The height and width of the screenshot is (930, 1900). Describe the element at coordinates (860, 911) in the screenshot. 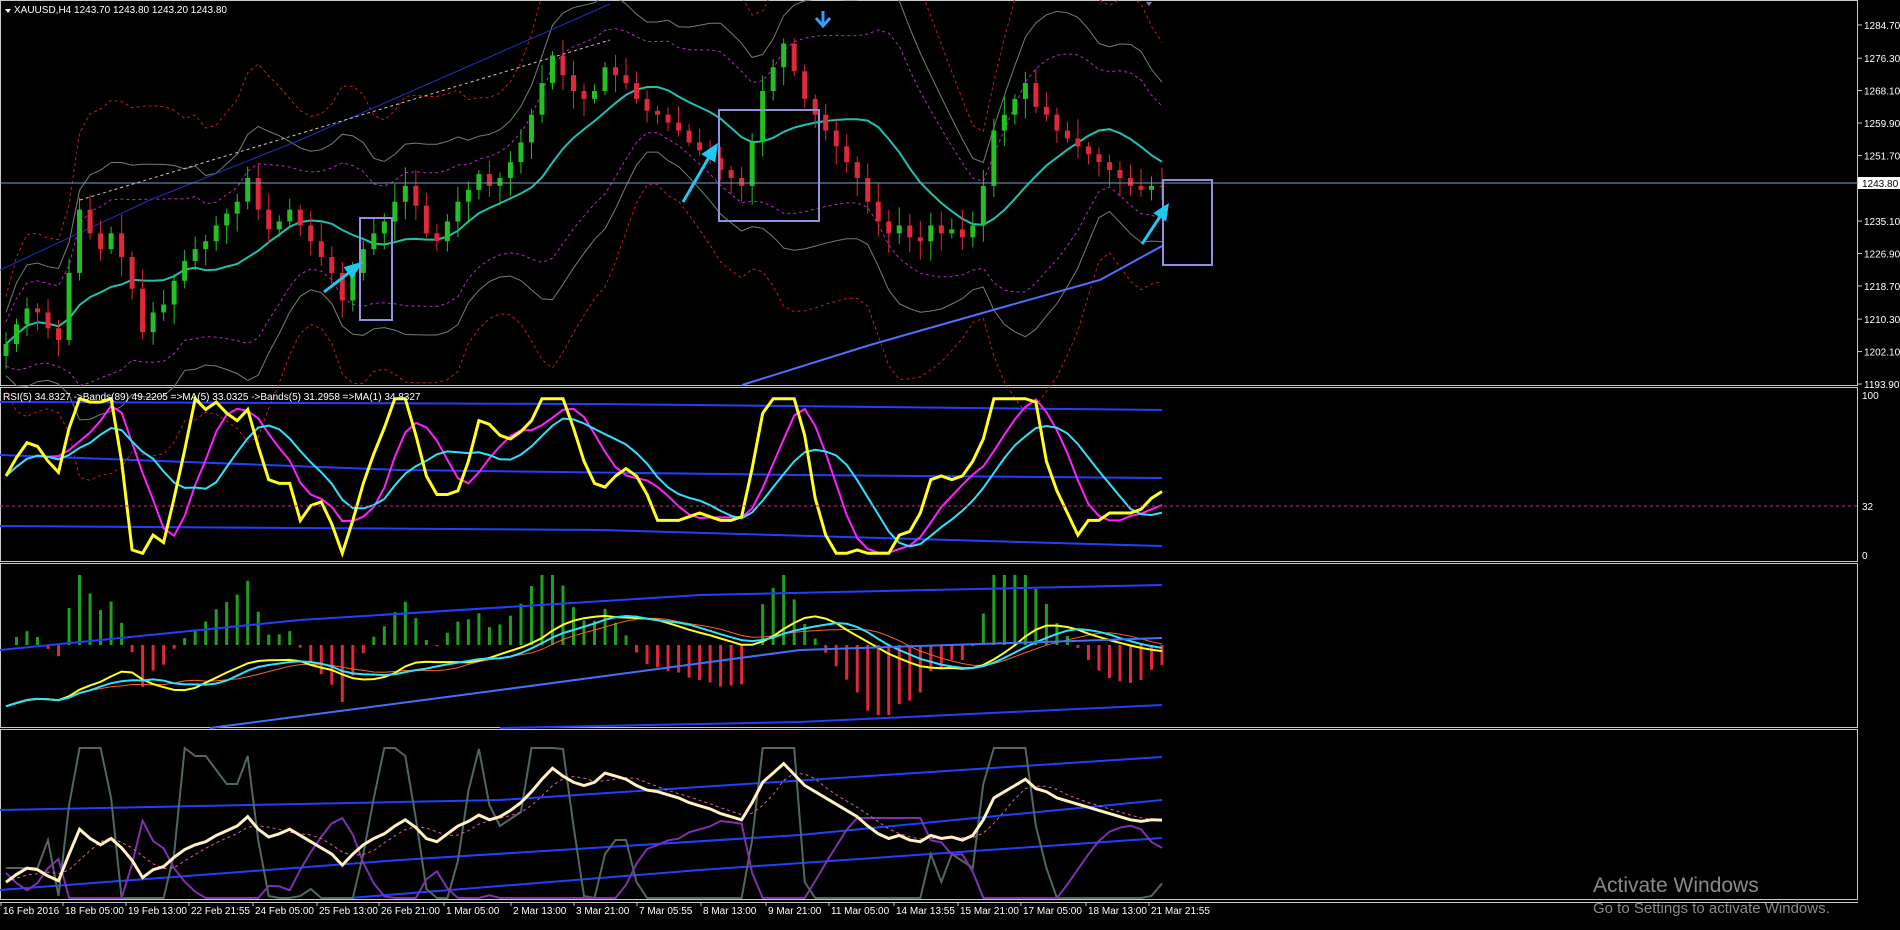

I see `time-tick-label: 11 Mar 05:00` at that location.